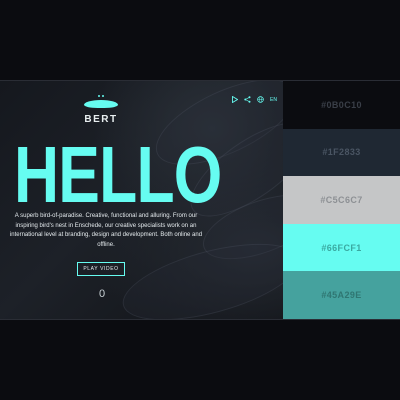  What do you see at coordinates (101, 110) in the screenshot?
I see `logo: BERT` at bounding box center [101, 110].